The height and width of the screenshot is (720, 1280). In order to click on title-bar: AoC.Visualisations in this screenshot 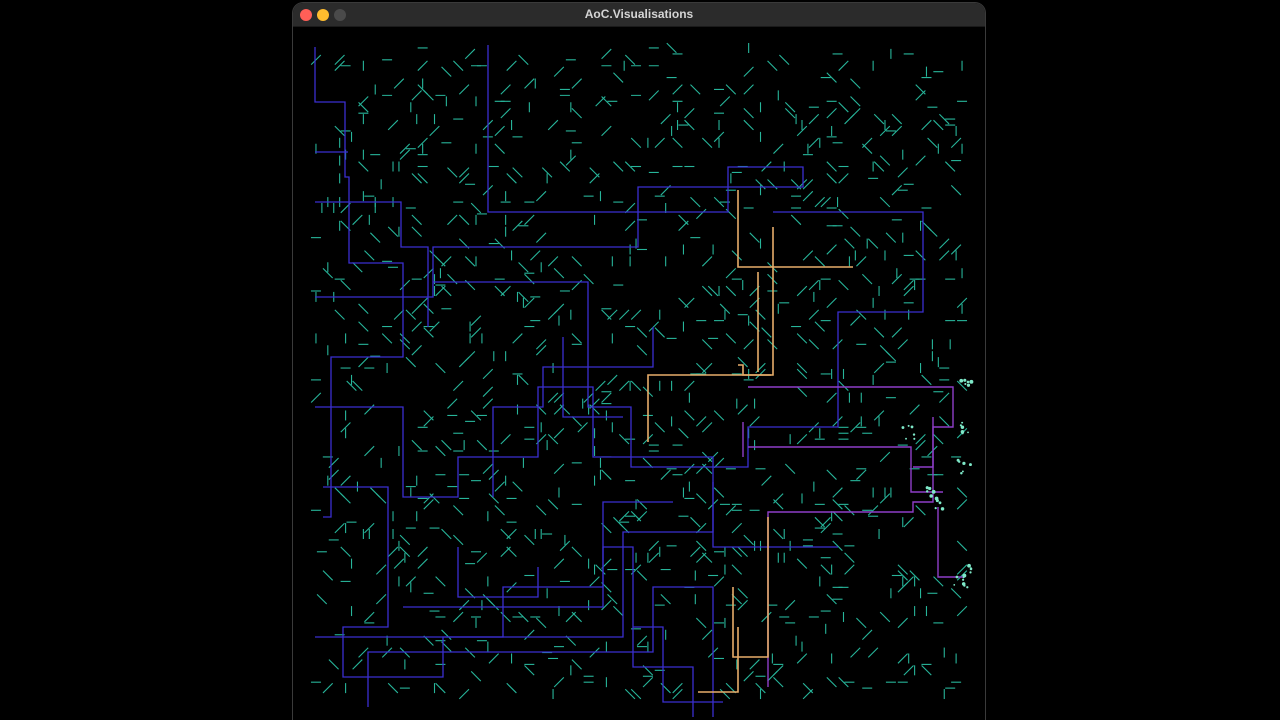, I will do `click(639, 15)`.